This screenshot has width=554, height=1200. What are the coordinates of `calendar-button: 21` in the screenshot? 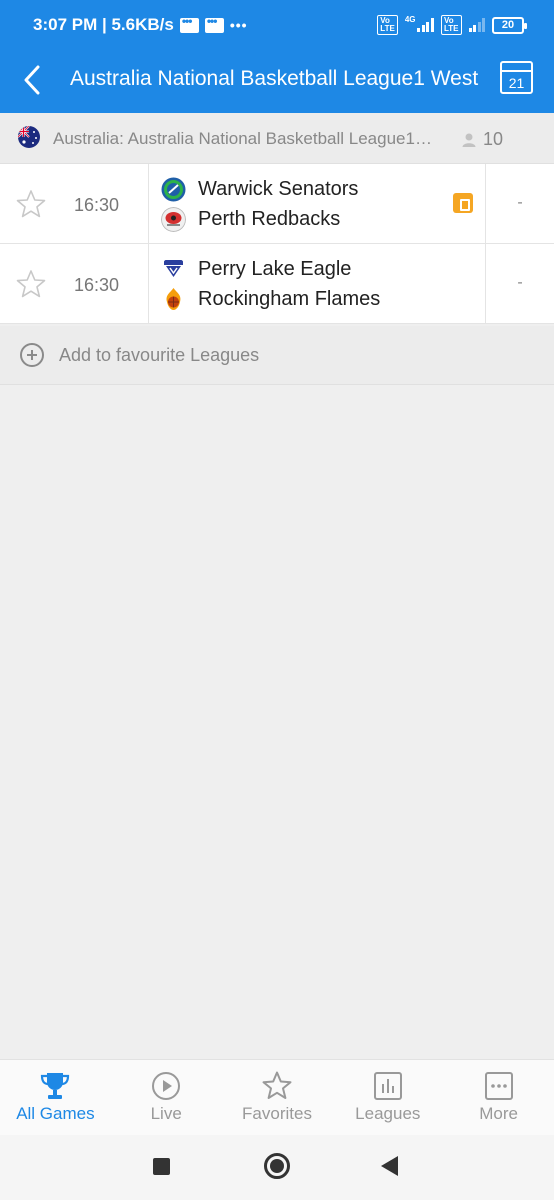 It's located at (516, 77).